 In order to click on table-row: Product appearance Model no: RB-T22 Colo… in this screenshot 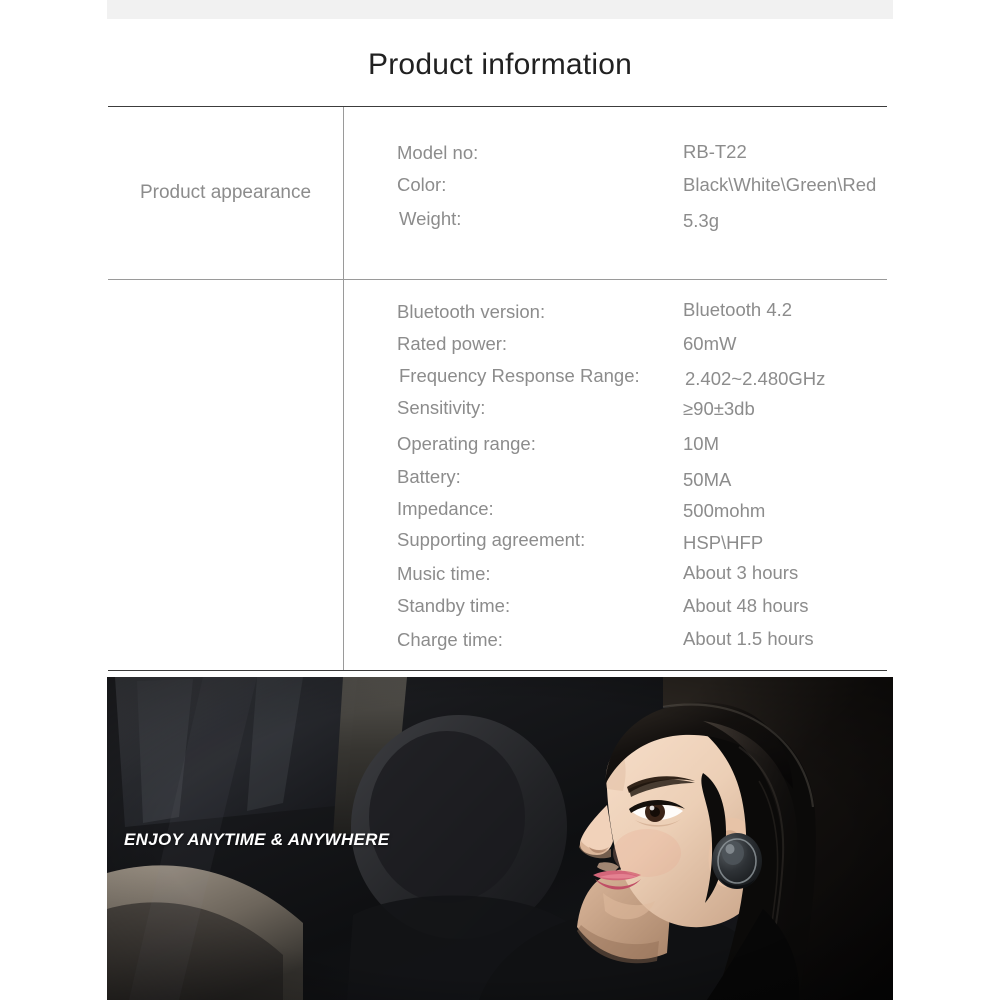, I will do `click(497, 193)`.